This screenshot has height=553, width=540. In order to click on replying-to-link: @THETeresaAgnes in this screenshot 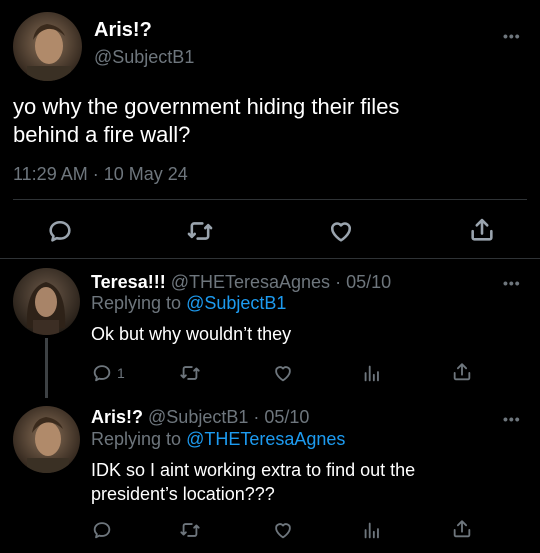, I will do `click(265, 439)`.